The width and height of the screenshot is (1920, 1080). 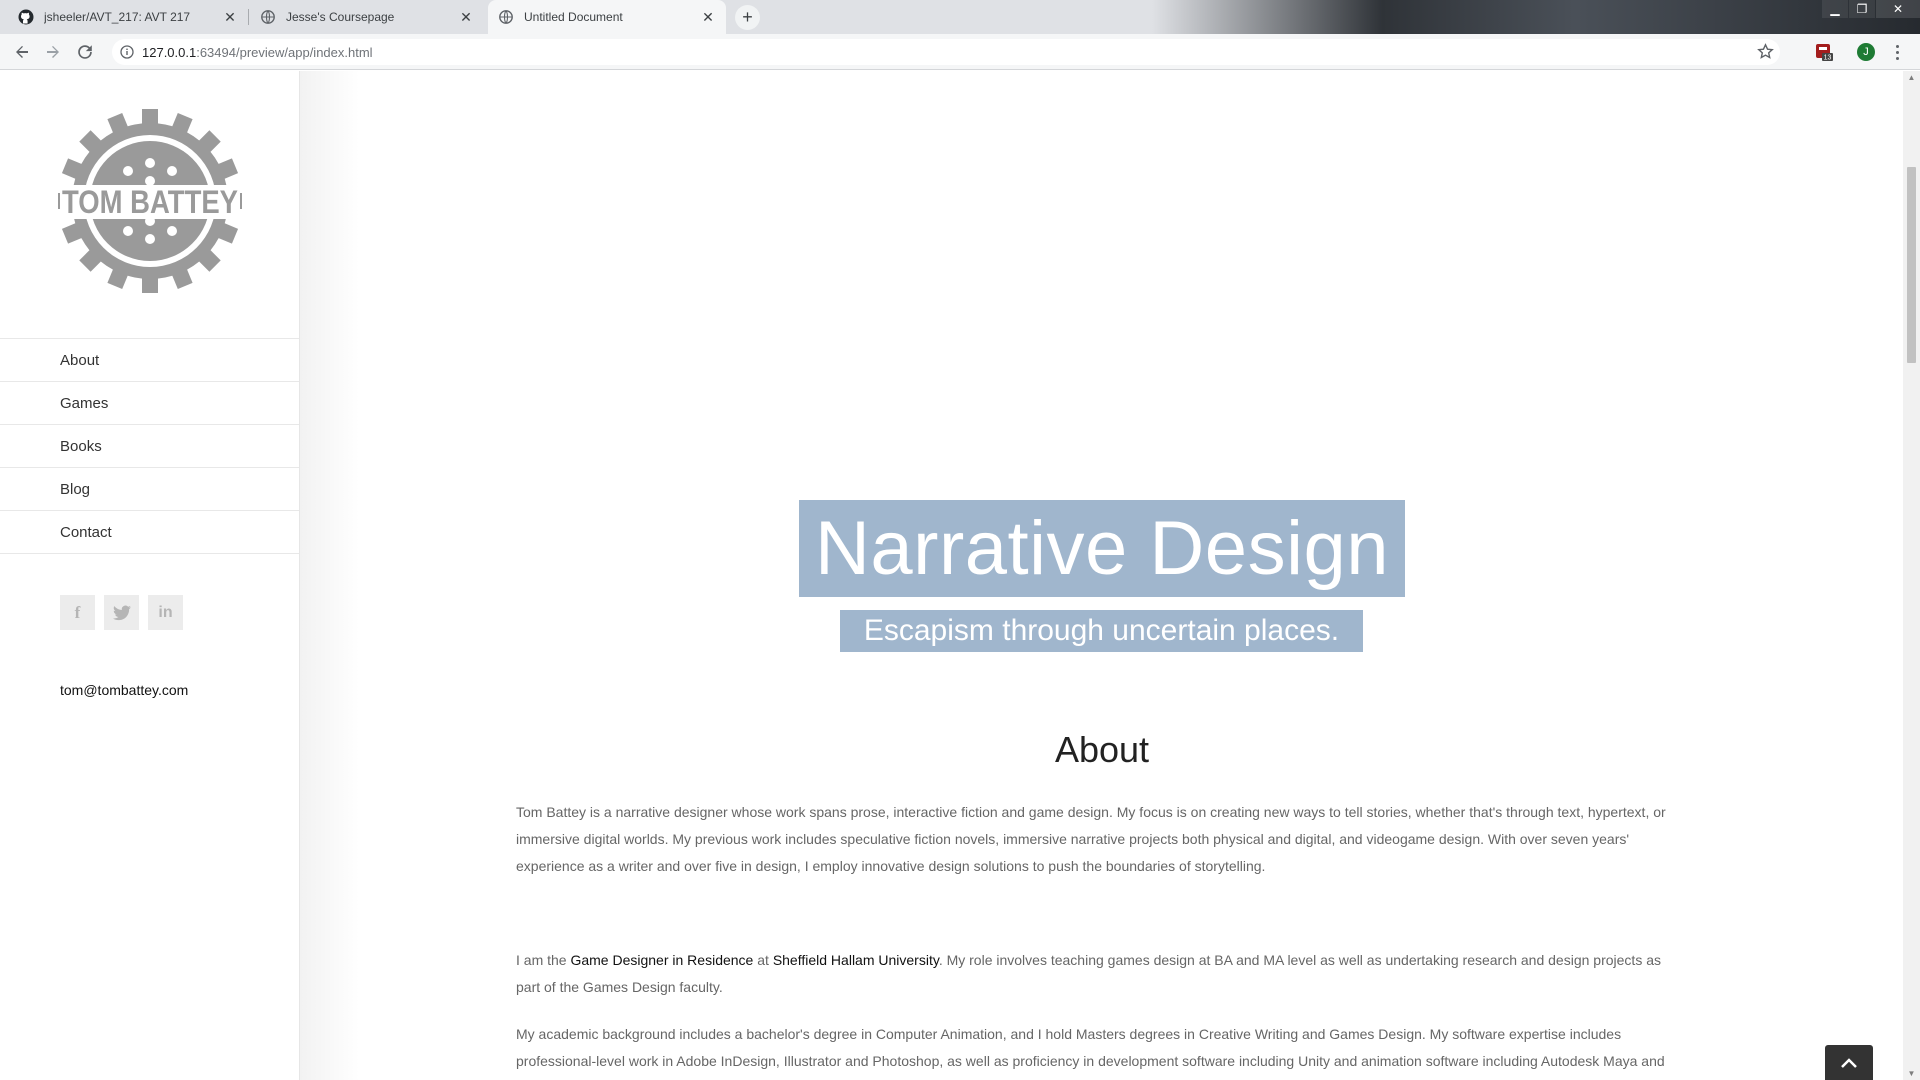 I want to click on tab-coursepage: Jesse's Coursepage ✕, so click(x=367, y=17).